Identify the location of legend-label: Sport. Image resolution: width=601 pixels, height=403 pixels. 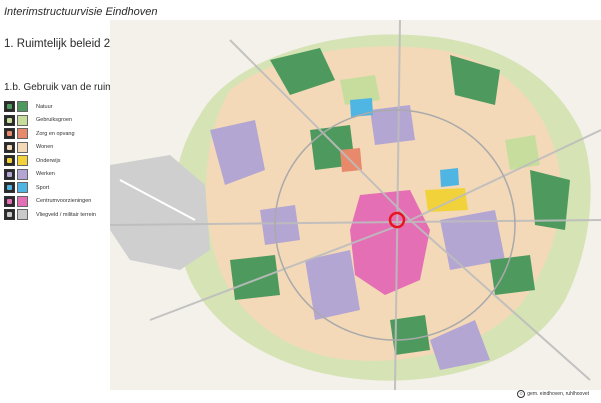
(43, 187).